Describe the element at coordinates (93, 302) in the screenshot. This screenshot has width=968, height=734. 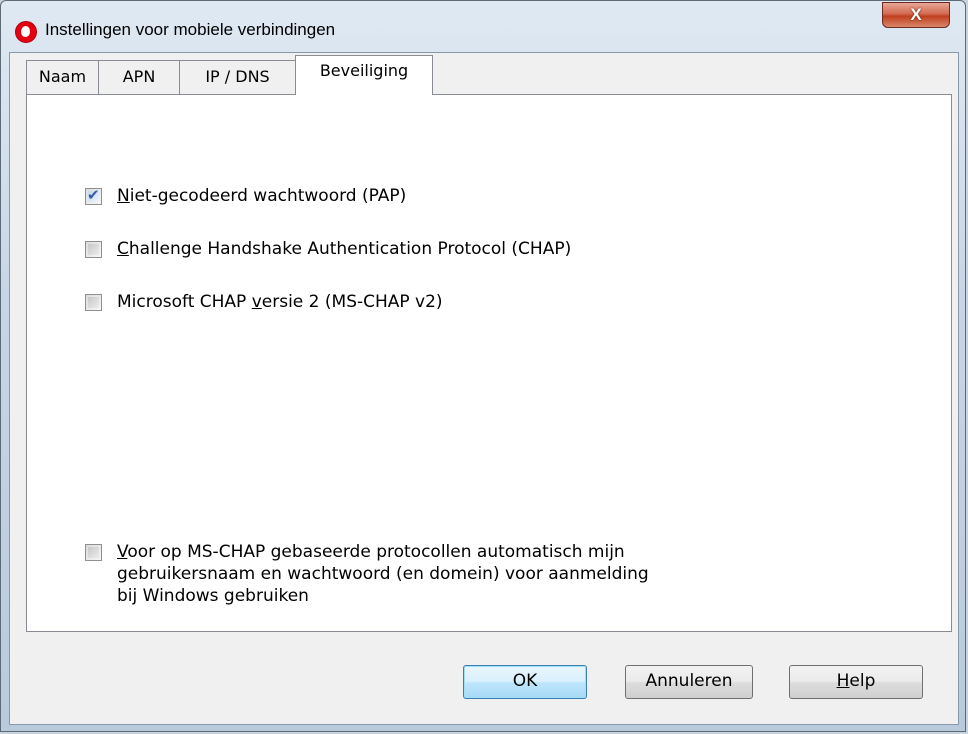
I see `mschap-checkbox` at that location.